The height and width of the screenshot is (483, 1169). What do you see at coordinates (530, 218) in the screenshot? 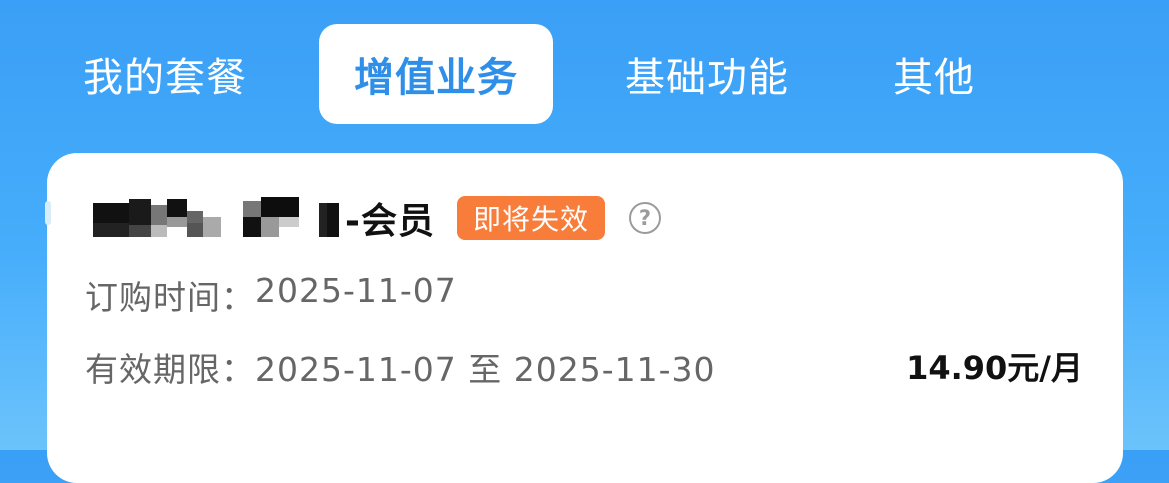
I see `expiring-status-badge: 即将失效` at bounding box center [530, 218].